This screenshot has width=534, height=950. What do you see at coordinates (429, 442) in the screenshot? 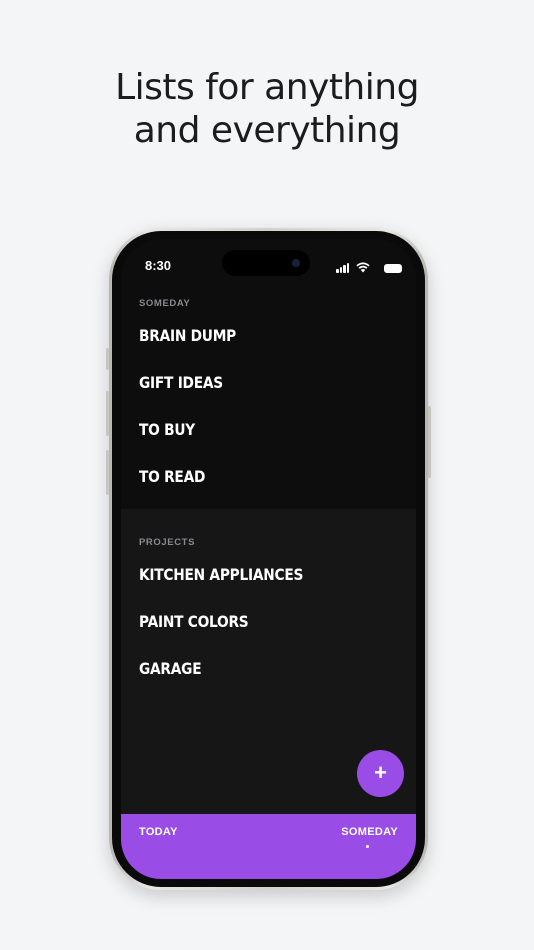
I see `side-button` at bounding box center [429, 442].